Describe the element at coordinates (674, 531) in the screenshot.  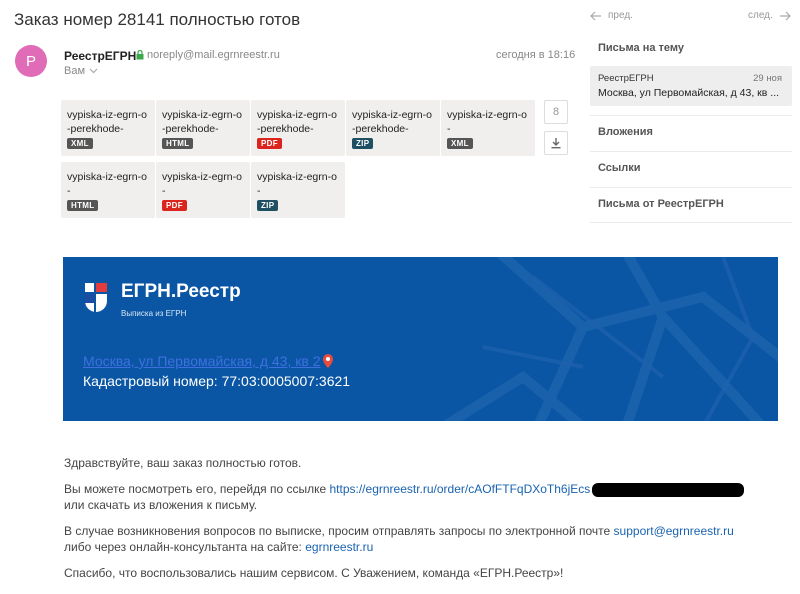
I see `support-email-link: support@egrnreestr.ru` at that location.